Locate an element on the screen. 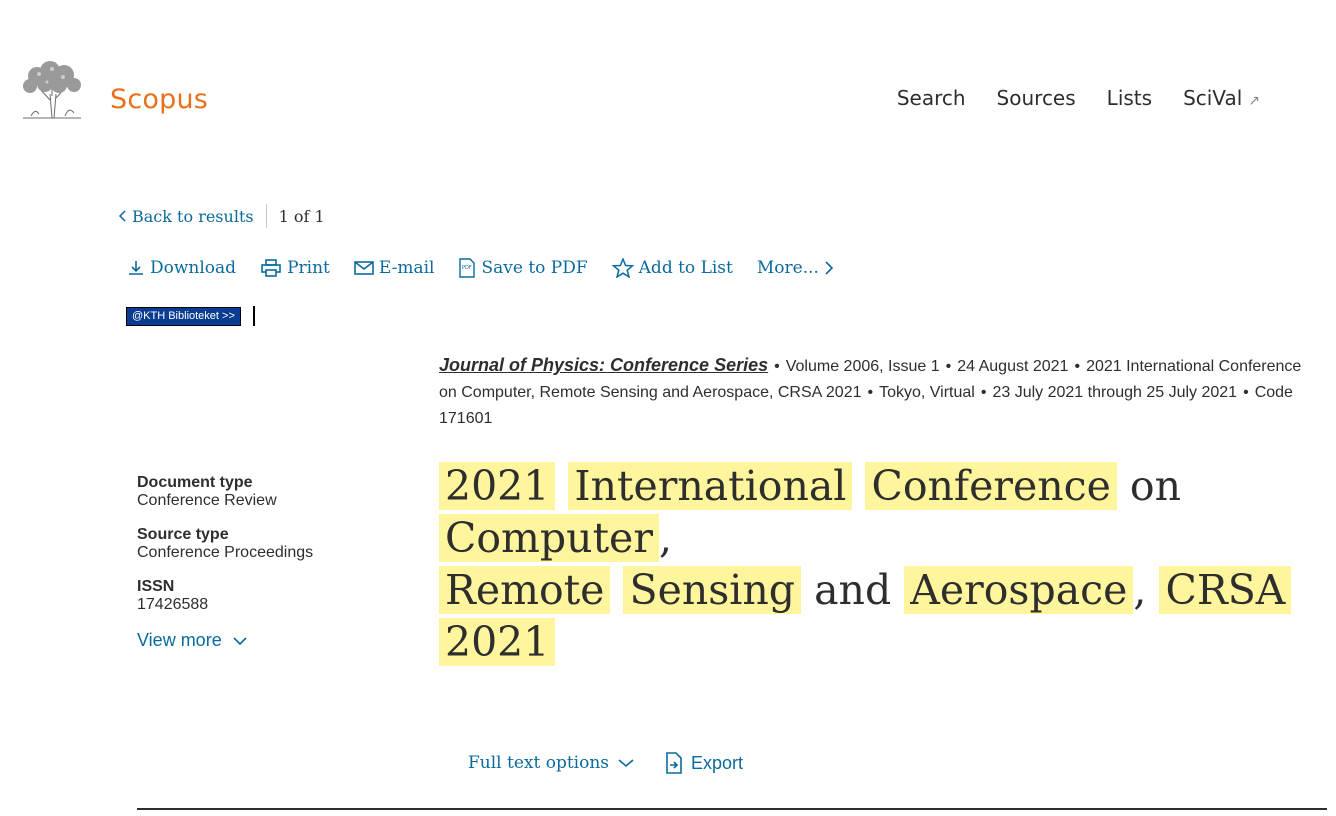 The image size is (1336, 816). back-to-results-link: Back to results is located at coordinates (186, 216).